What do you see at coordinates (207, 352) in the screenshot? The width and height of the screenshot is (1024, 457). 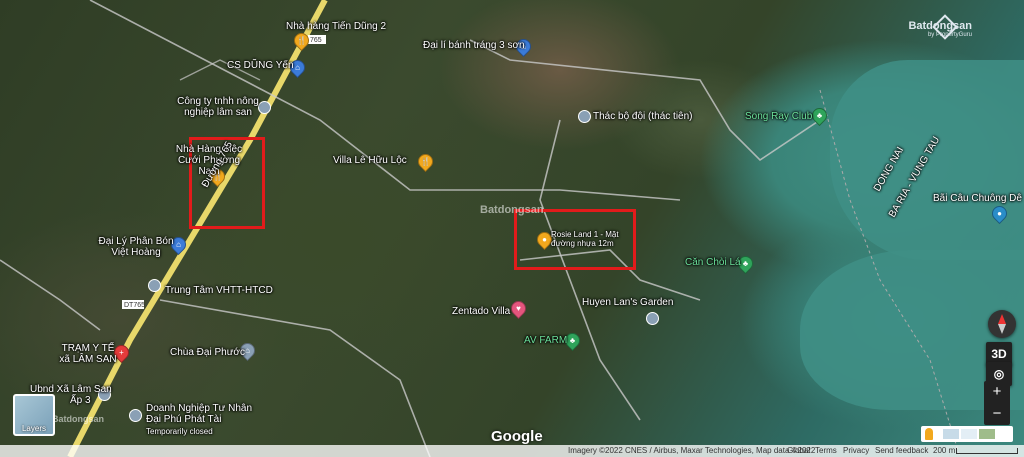 I see `label-chua-dai-phuoc: Chùa Đại Phước` at bounding box center [207, 352].